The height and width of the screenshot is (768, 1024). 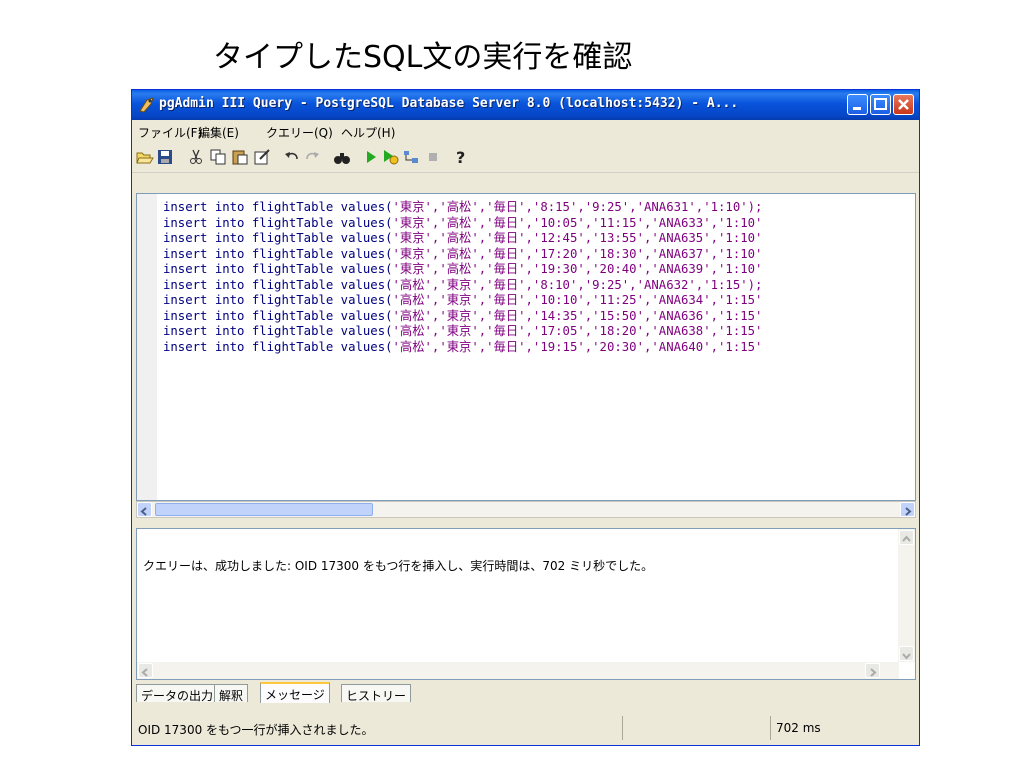 I want to click on copy-icon, so click(x=218, y=157).